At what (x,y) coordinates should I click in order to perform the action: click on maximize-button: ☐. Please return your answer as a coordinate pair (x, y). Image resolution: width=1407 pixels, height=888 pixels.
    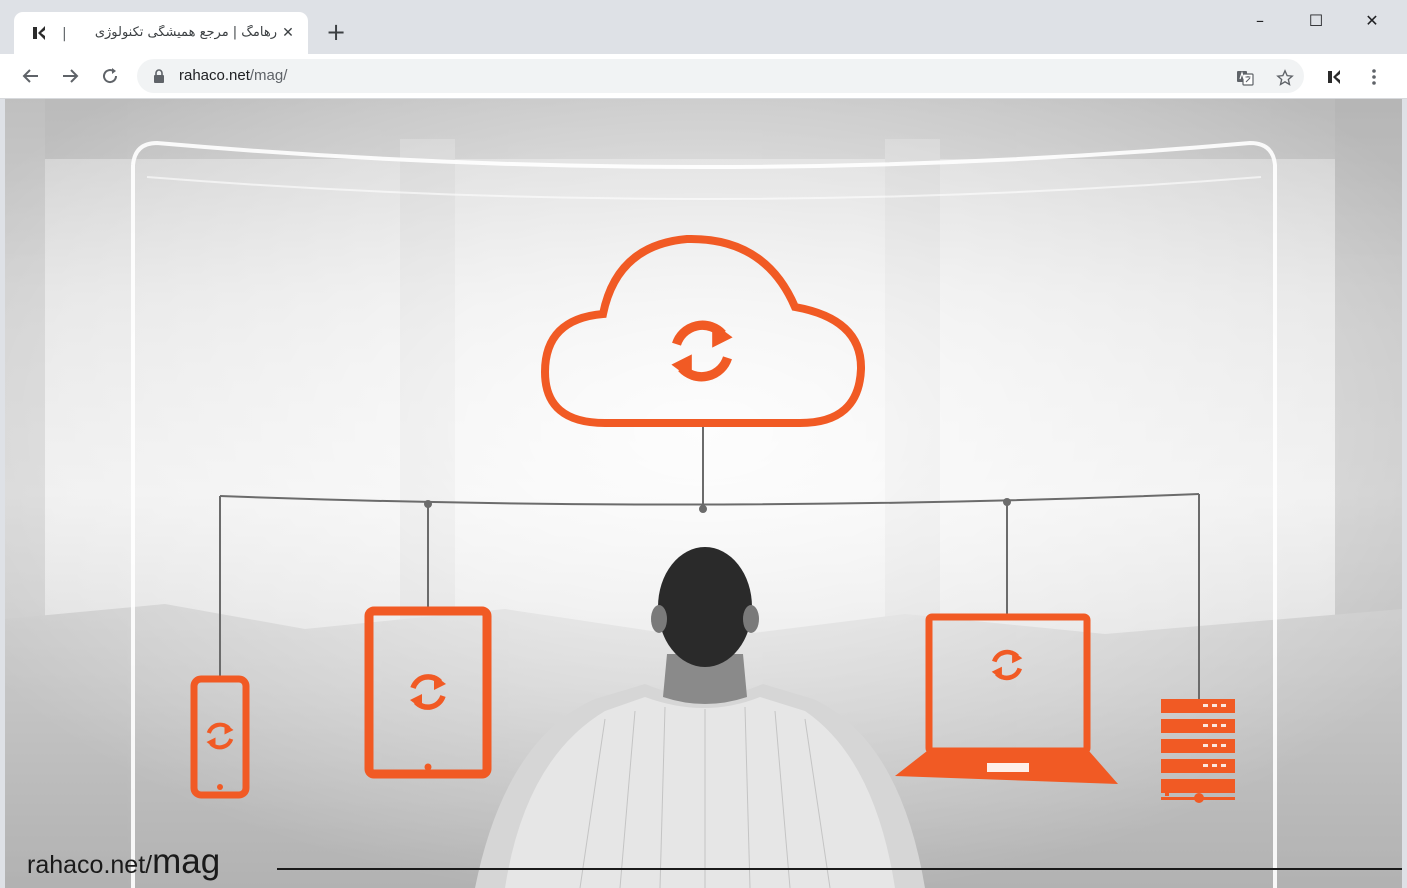
    Looking at the image, I should click on (1316, 21).